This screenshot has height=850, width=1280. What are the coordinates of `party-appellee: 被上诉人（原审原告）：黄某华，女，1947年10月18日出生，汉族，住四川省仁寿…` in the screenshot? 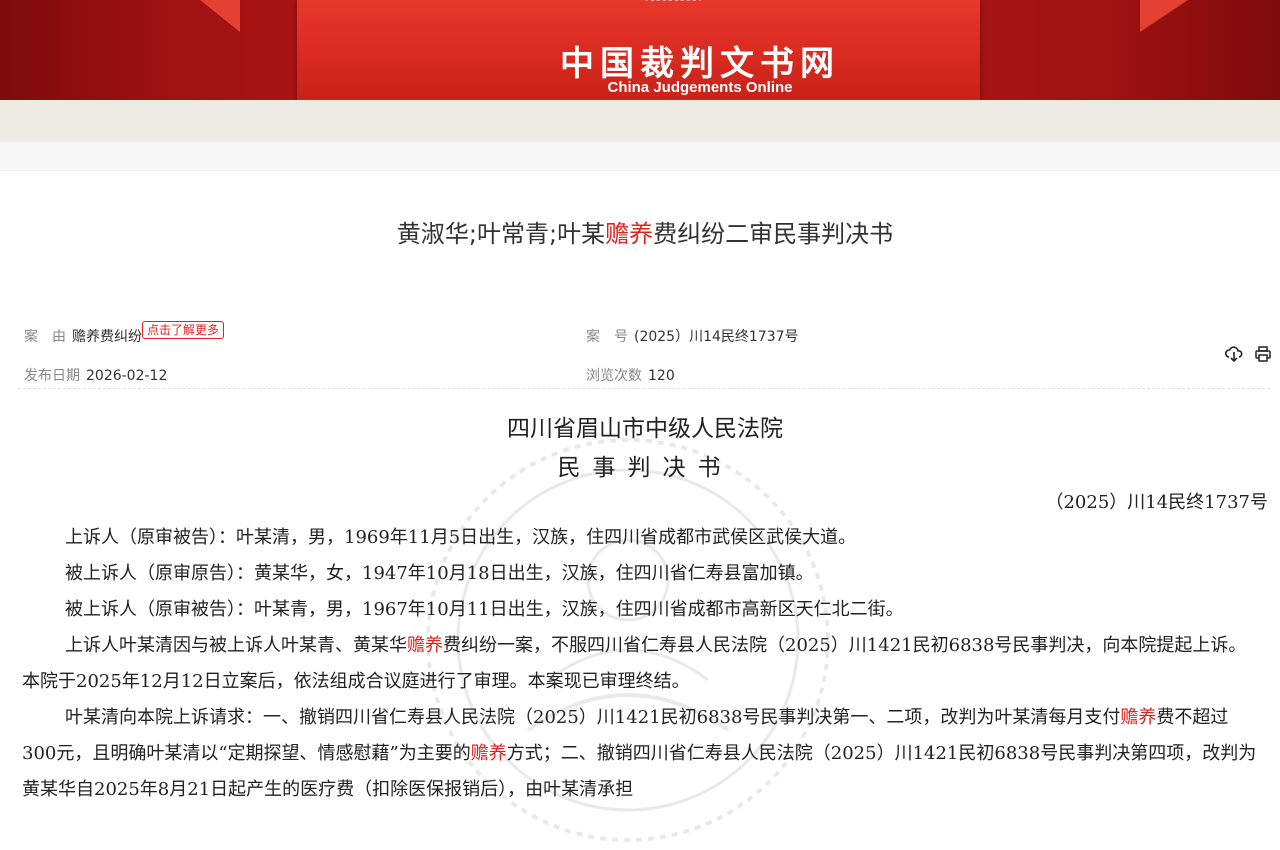 It's located at (640, 574).